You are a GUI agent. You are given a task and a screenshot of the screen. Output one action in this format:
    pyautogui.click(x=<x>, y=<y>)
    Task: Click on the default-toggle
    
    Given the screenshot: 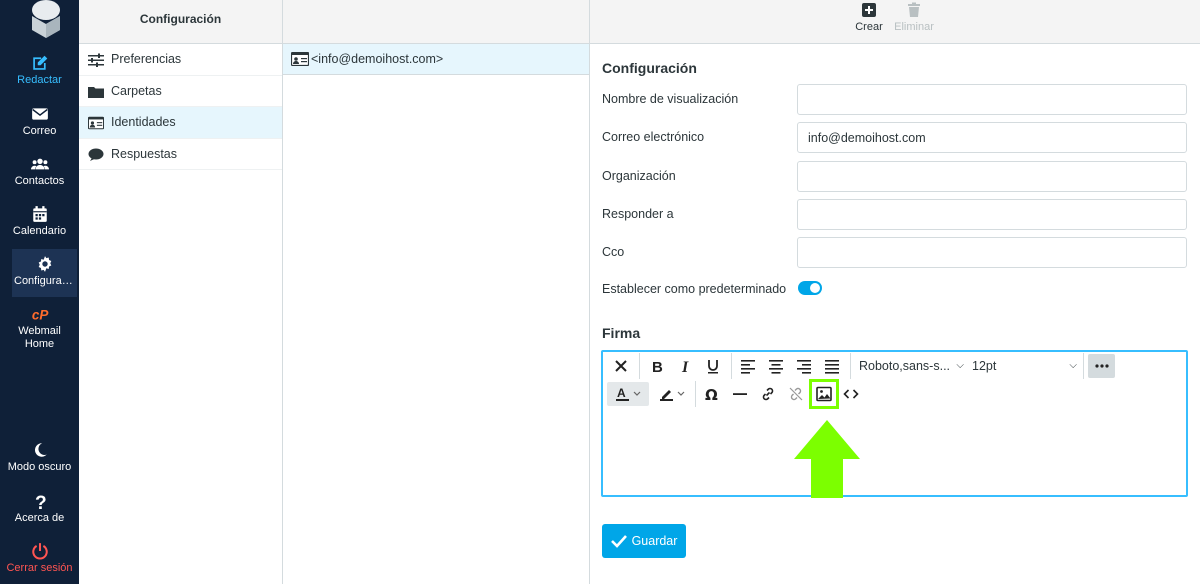 What is the action you would take?
    pyautogui.click(x=810, y=288)
    